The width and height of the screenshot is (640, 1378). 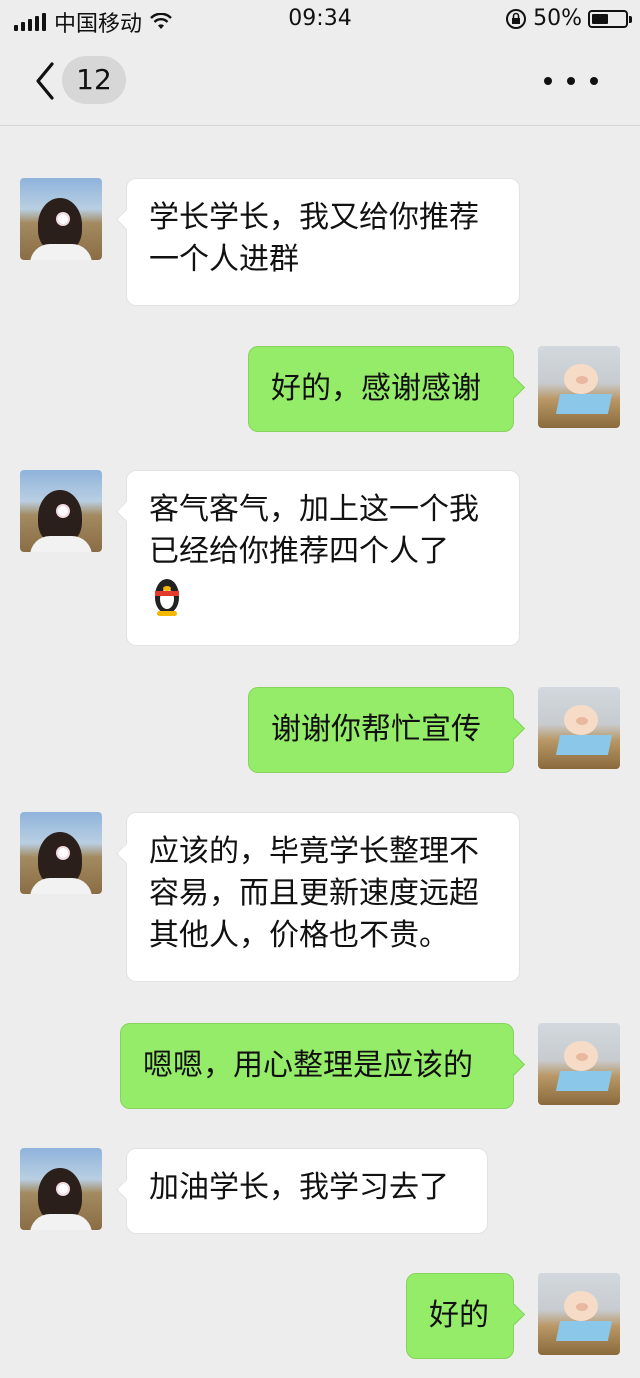 I want to click on sent-message-bubble: 谢谢你帮忙宣传, so click(x=381, y=730).